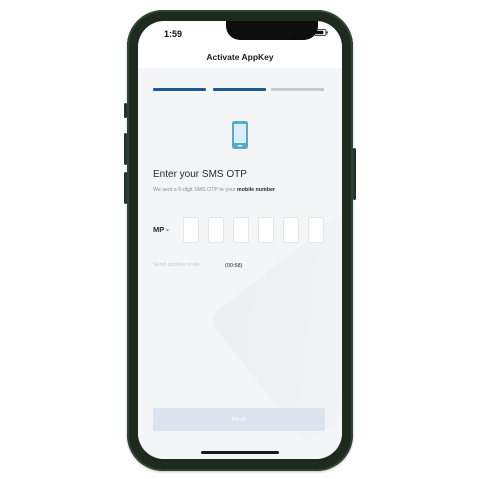 The image size is (479, 479). I want to click on otp-subtitle-text: We sent a 6-digit SMS OTP to your, so click(195, 190).